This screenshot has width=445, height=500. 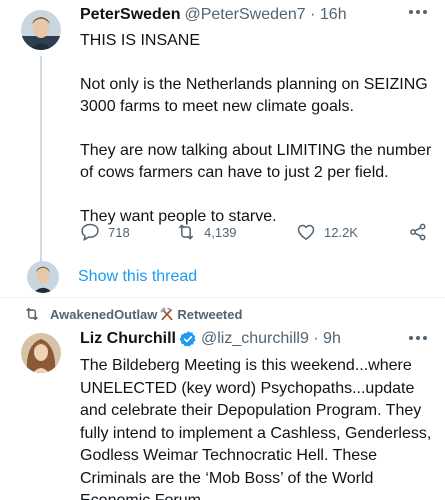 What do you see at coordinates (43, 277) in the screenshot?
I see `avatar-small-petersweden` at bounding box center [43, 277].